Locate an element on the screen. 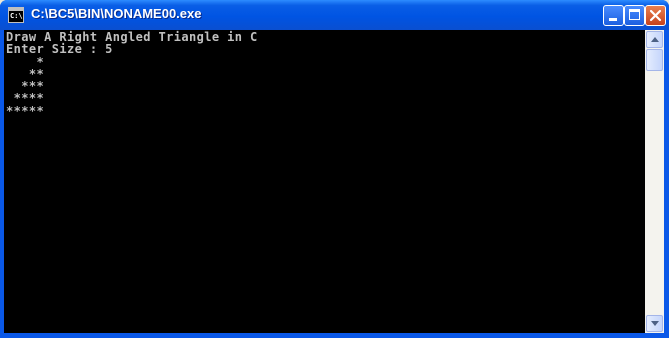  close-icon is located at coordinates (655, 15).